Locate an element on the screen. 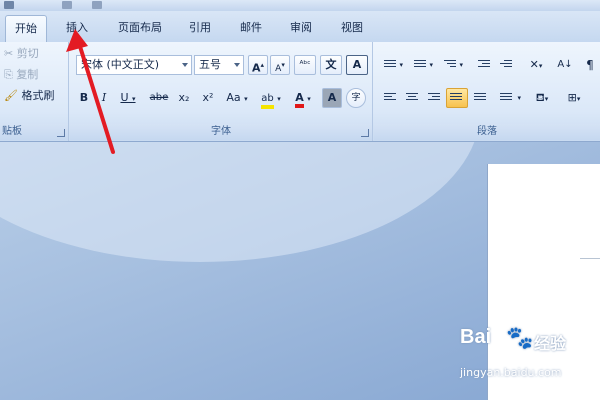  copy-icon: ⎘ is located at coordinates (8, 74).